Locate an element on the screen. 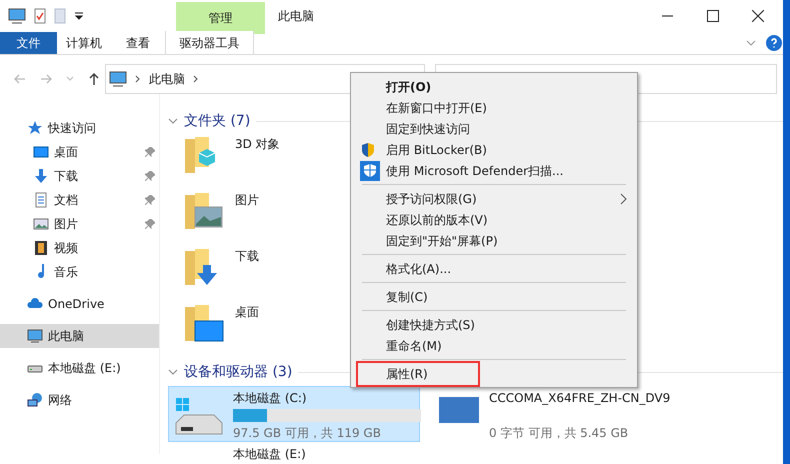 The image size is (790, 464). ribbon-tab: 驱动器工具 is located at coordinates (209, 42).